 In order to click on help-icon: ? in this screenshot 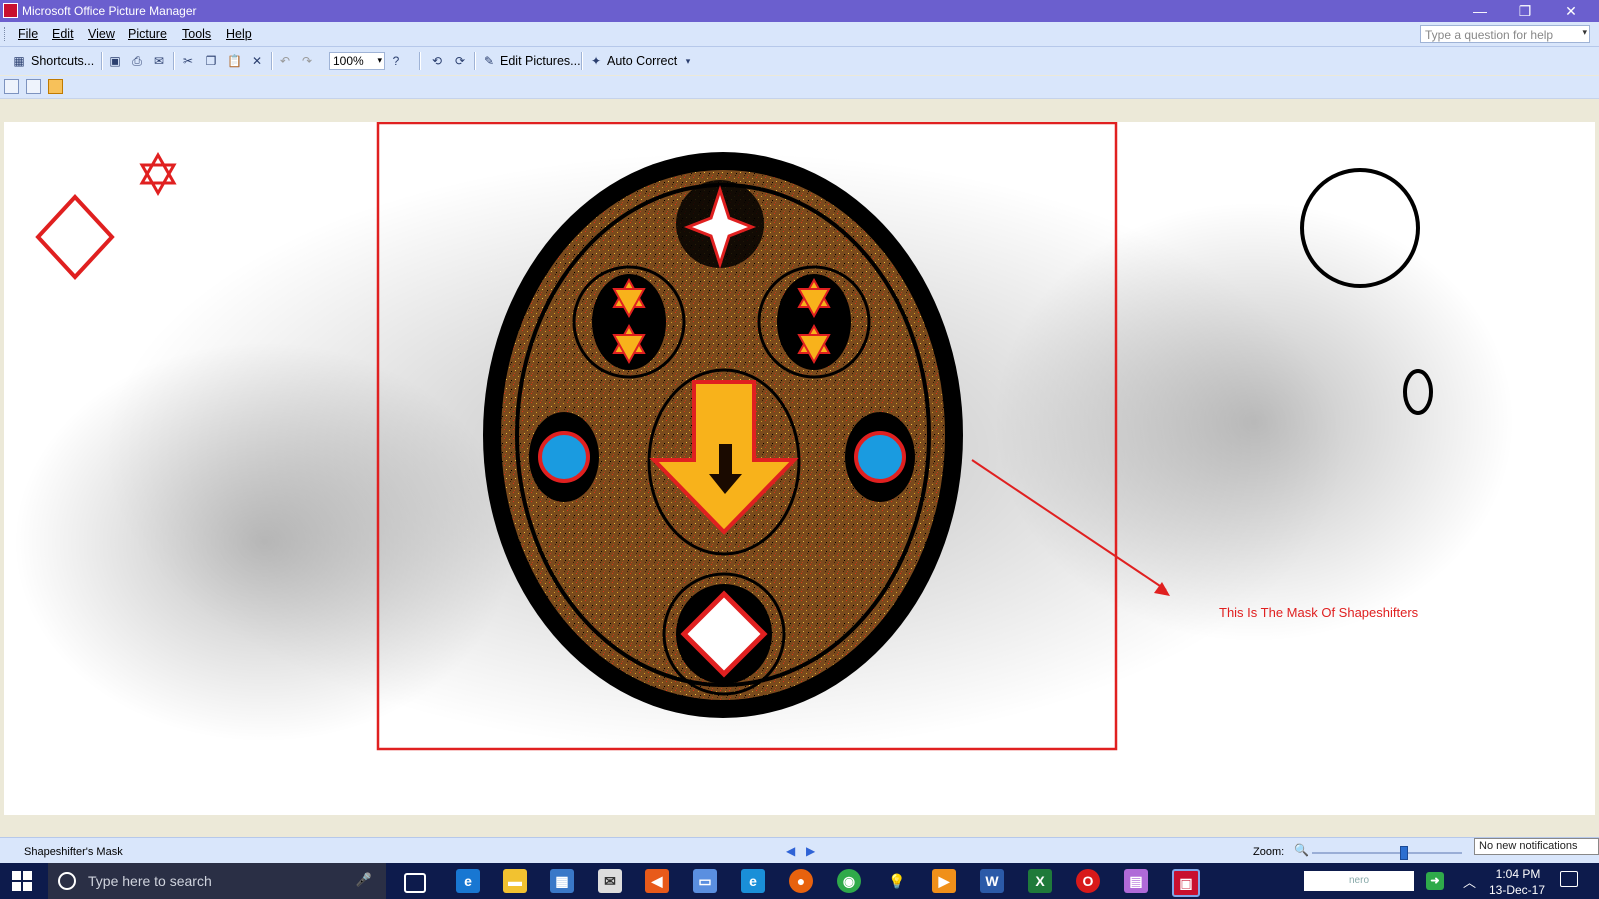, I will do `click(396, 61)`.